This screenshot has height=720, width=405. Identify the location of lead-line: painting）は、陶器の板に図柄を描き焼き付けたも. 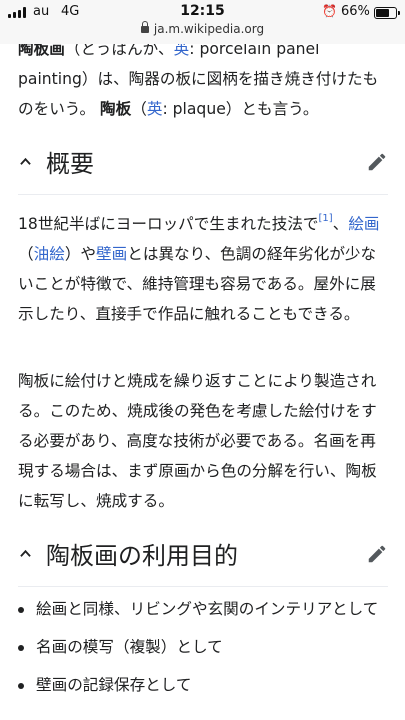
(198, 79).